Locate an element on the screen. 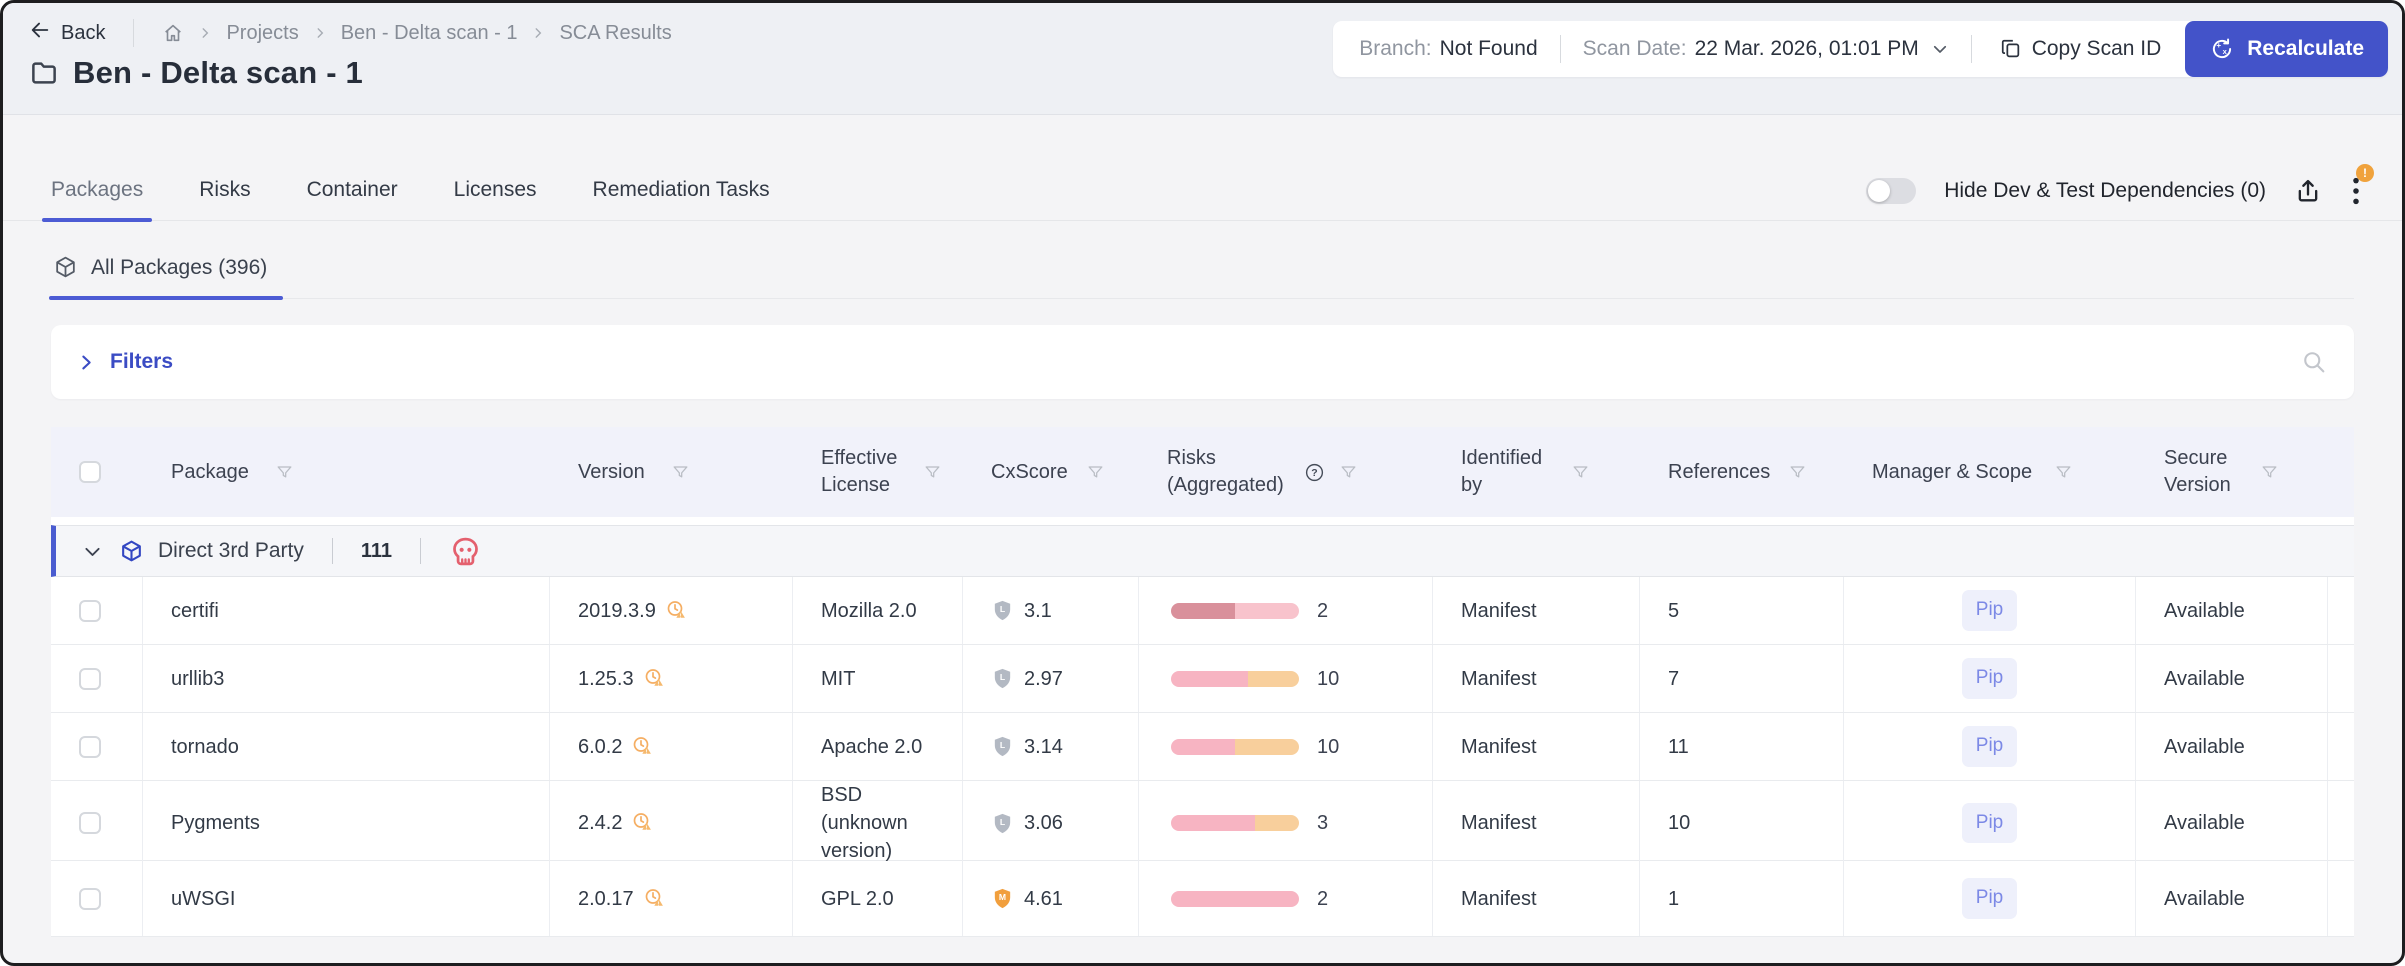  recalculate-button: + x Recalculate is located at coordinates (2286, 49).